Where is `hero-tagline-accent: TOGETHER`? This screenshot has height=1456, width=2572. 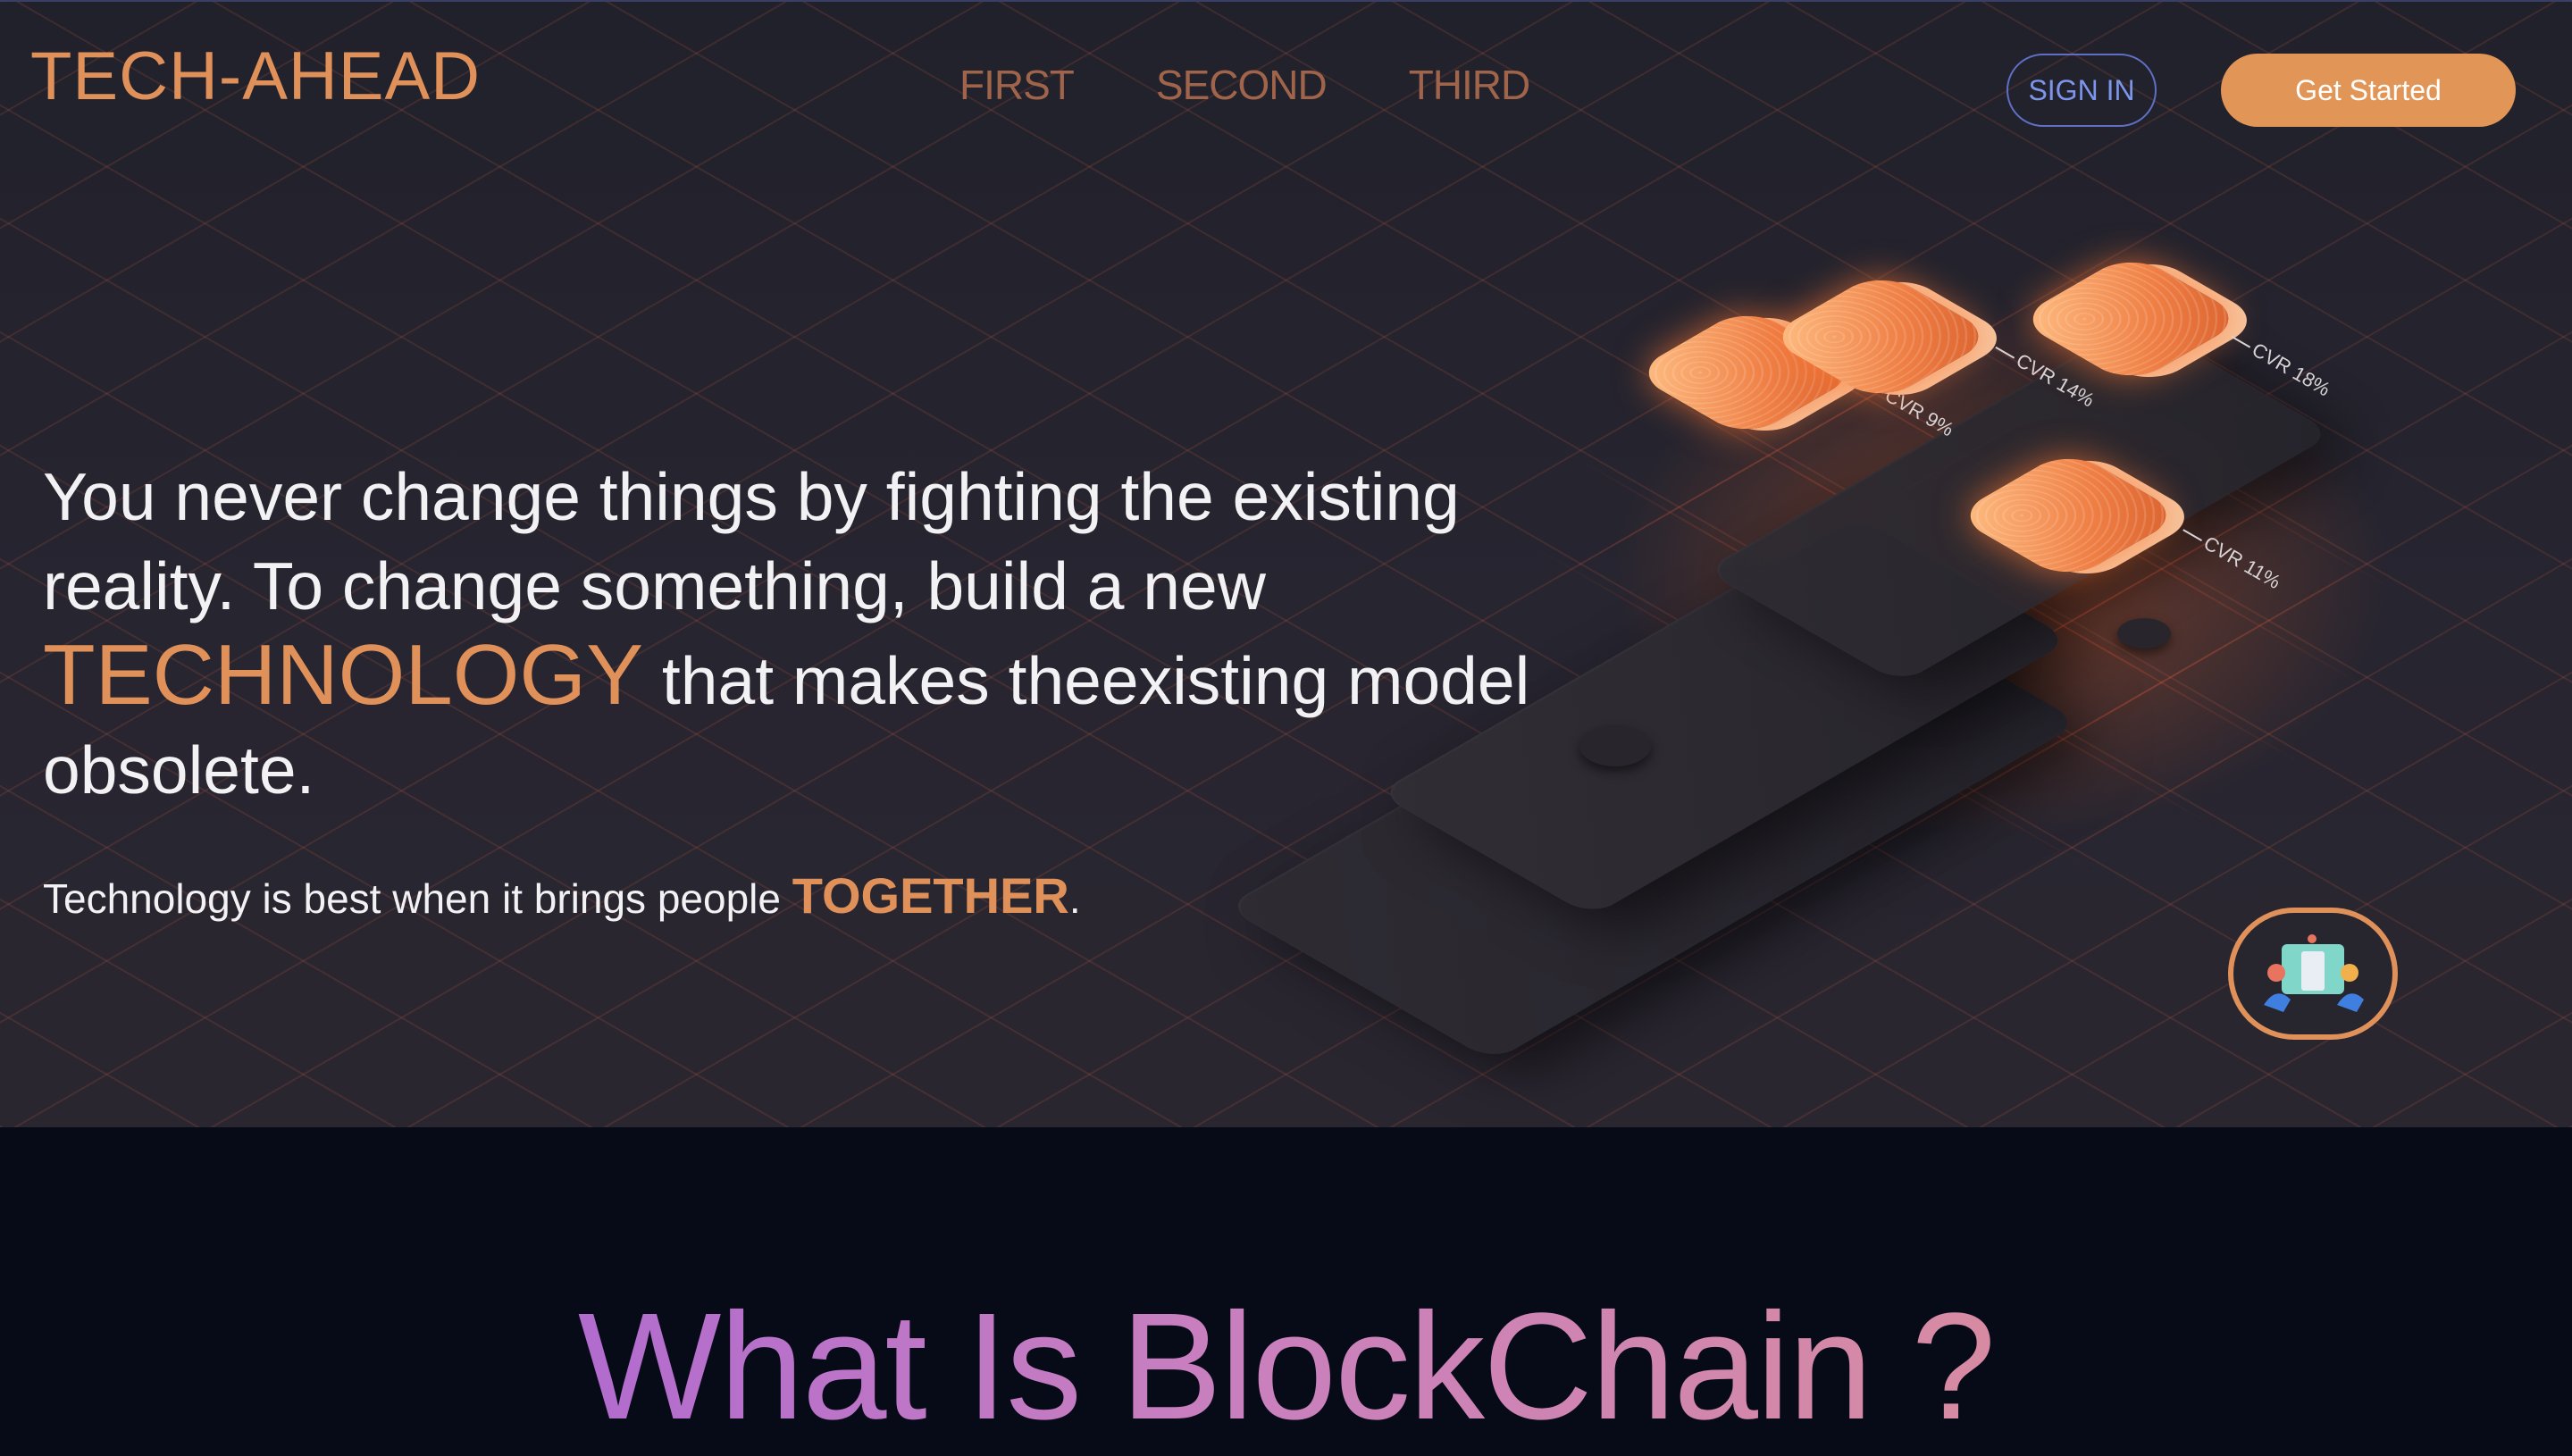 hero-tagline-accent: TOGETHER is located at coordinates (930, 895).